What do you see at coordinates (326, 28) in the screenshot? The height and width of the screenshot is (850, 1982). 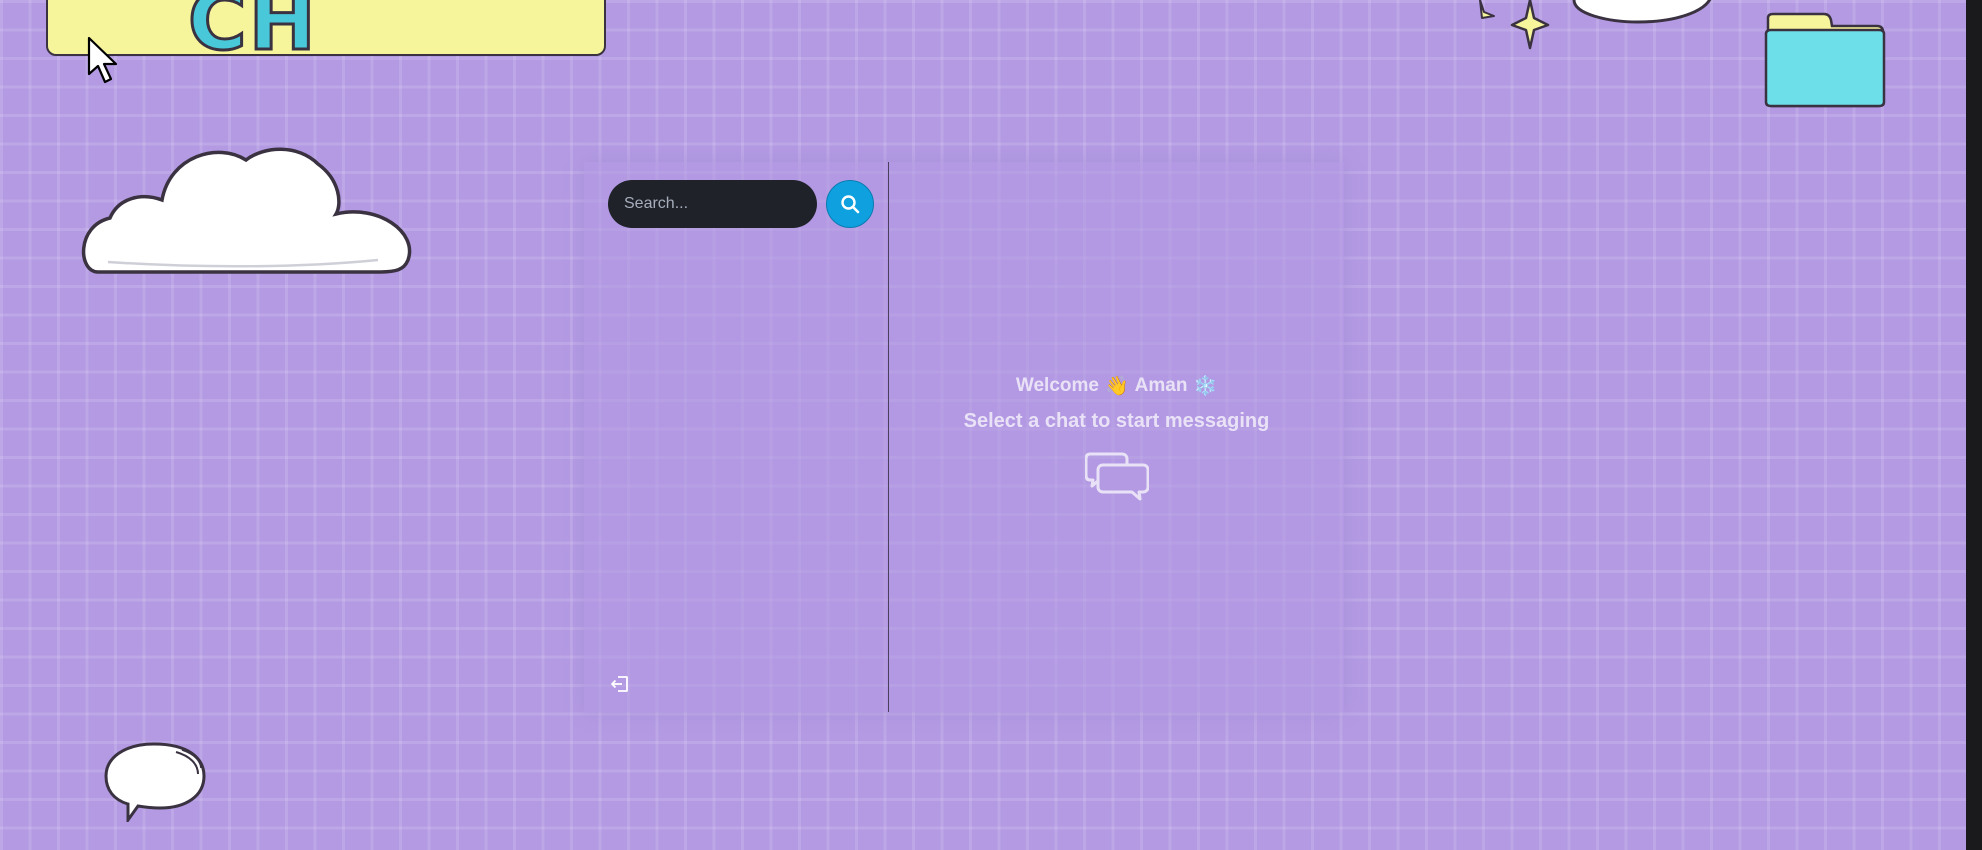 I see `sign-sticker: CH` at bounding box center [326, 28].